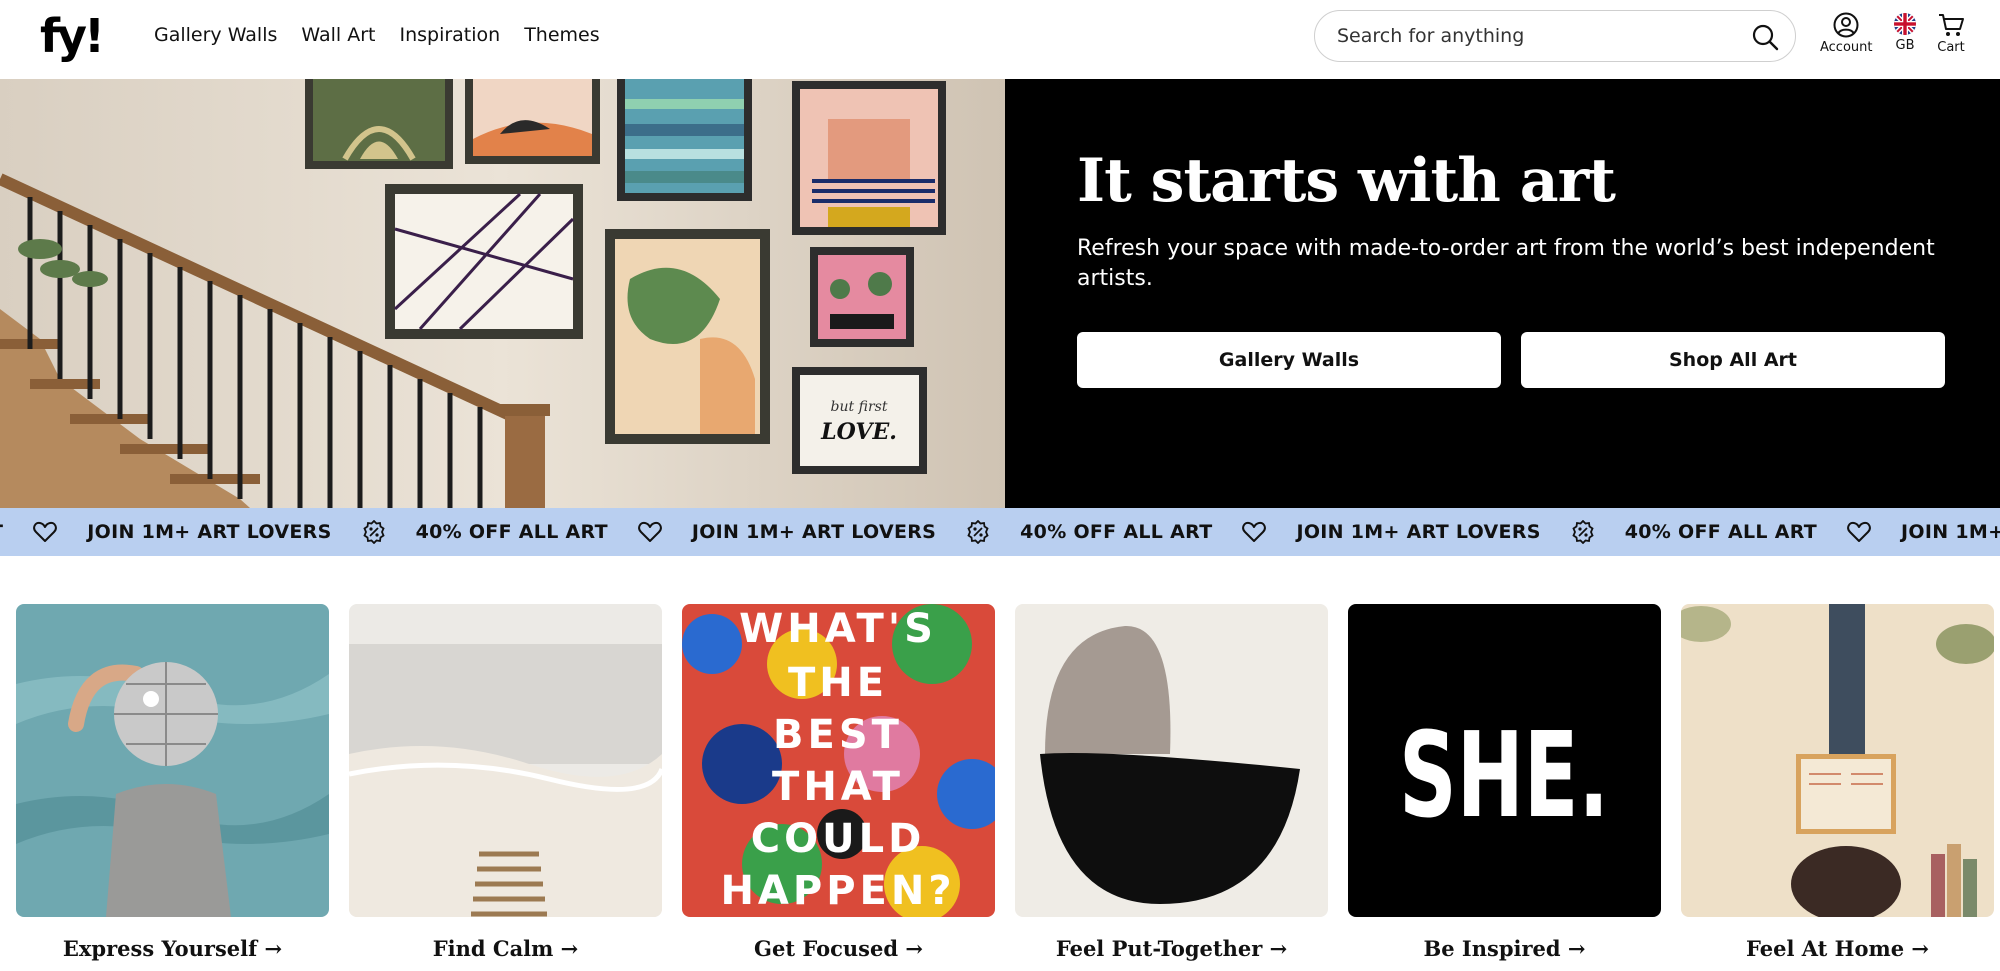 This screenshot has height=971, width=2000. Describe the element at coordinates (1905, 45) in the screenshot. I see `region-label: GB` at that location.